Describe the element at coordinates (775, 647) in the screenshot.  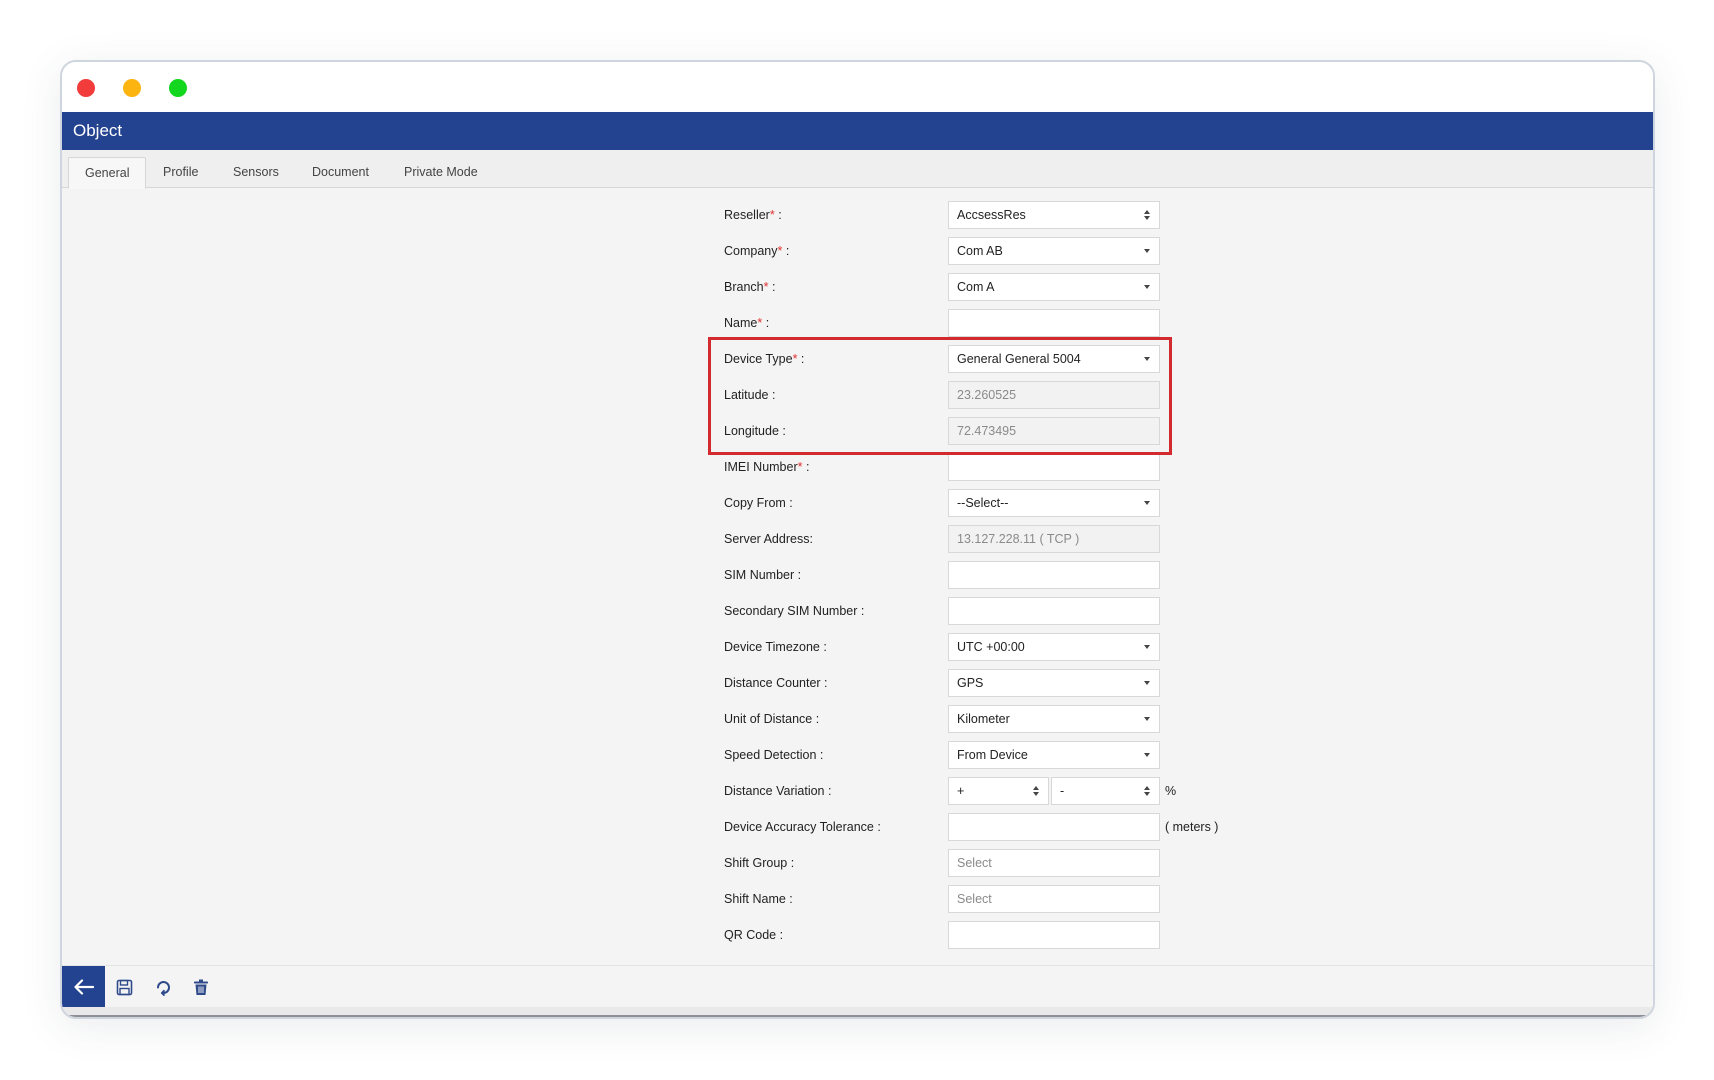
I see `device-timezone-label: Device Timezone :` at that location.